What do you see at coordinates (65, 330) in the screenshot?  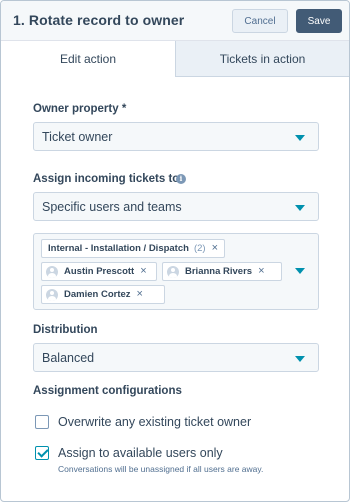 I see `distribution-label: Distribution` at bounding box center [65, 330].